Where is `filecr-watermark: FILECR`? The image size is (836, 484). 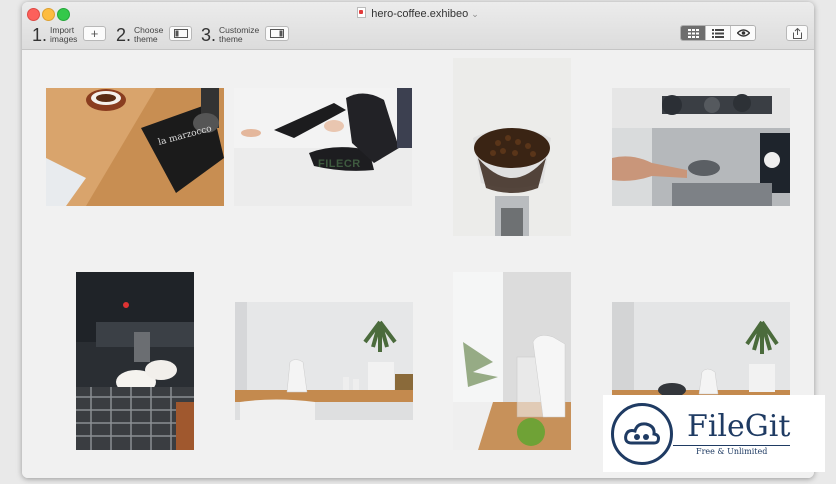
filecr-watermark: FILECR is located at coordinates (339, 164).